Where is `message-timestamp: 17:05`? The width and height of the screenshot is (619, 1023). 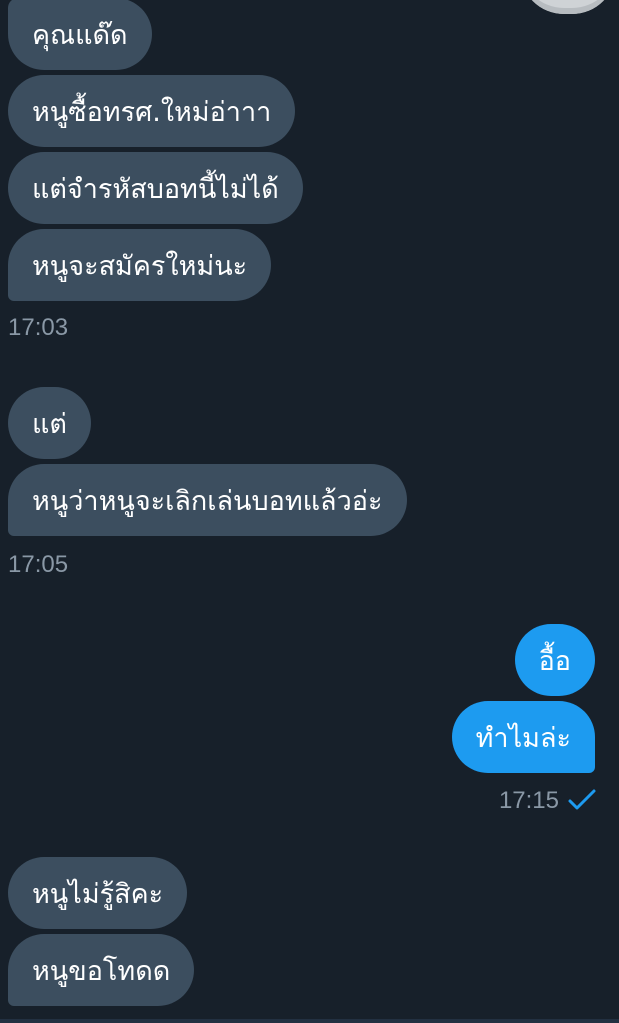 message-timestamp: 17:05 is located at coordinates (38, 564).